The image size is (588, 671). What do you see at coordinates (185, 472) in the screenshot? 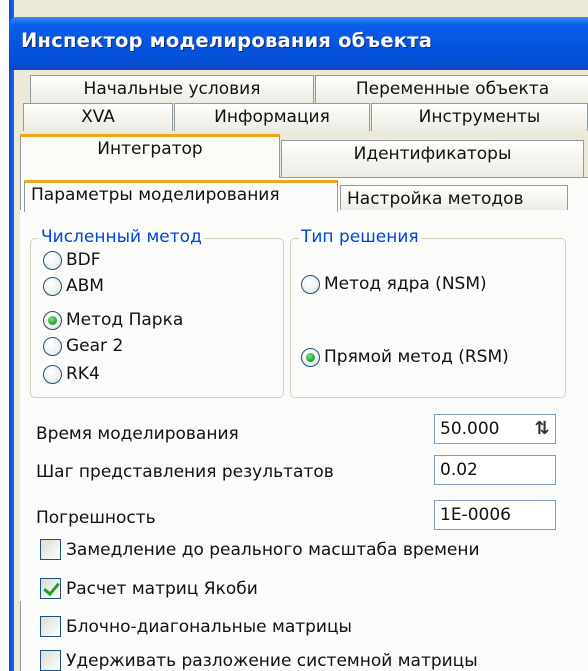
I see `output-step-label: Шаг представления результатов` at bounding box center [185, 472].